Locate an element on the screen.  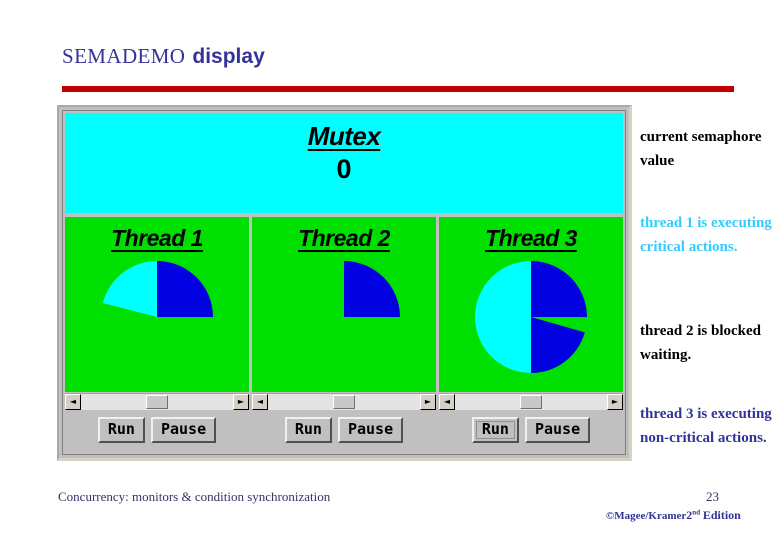
thread-2-label: Thread 2 is located at coordinates (344, 238).